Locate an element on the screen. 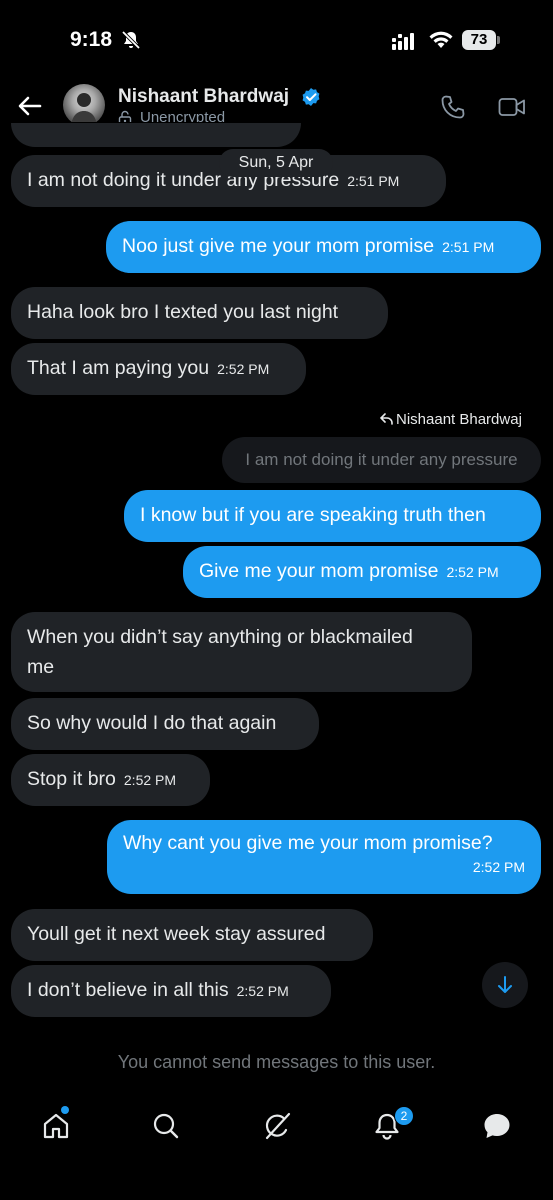  reply-quote: I am not doing it under any pressure is located at coordinates (381, 460).